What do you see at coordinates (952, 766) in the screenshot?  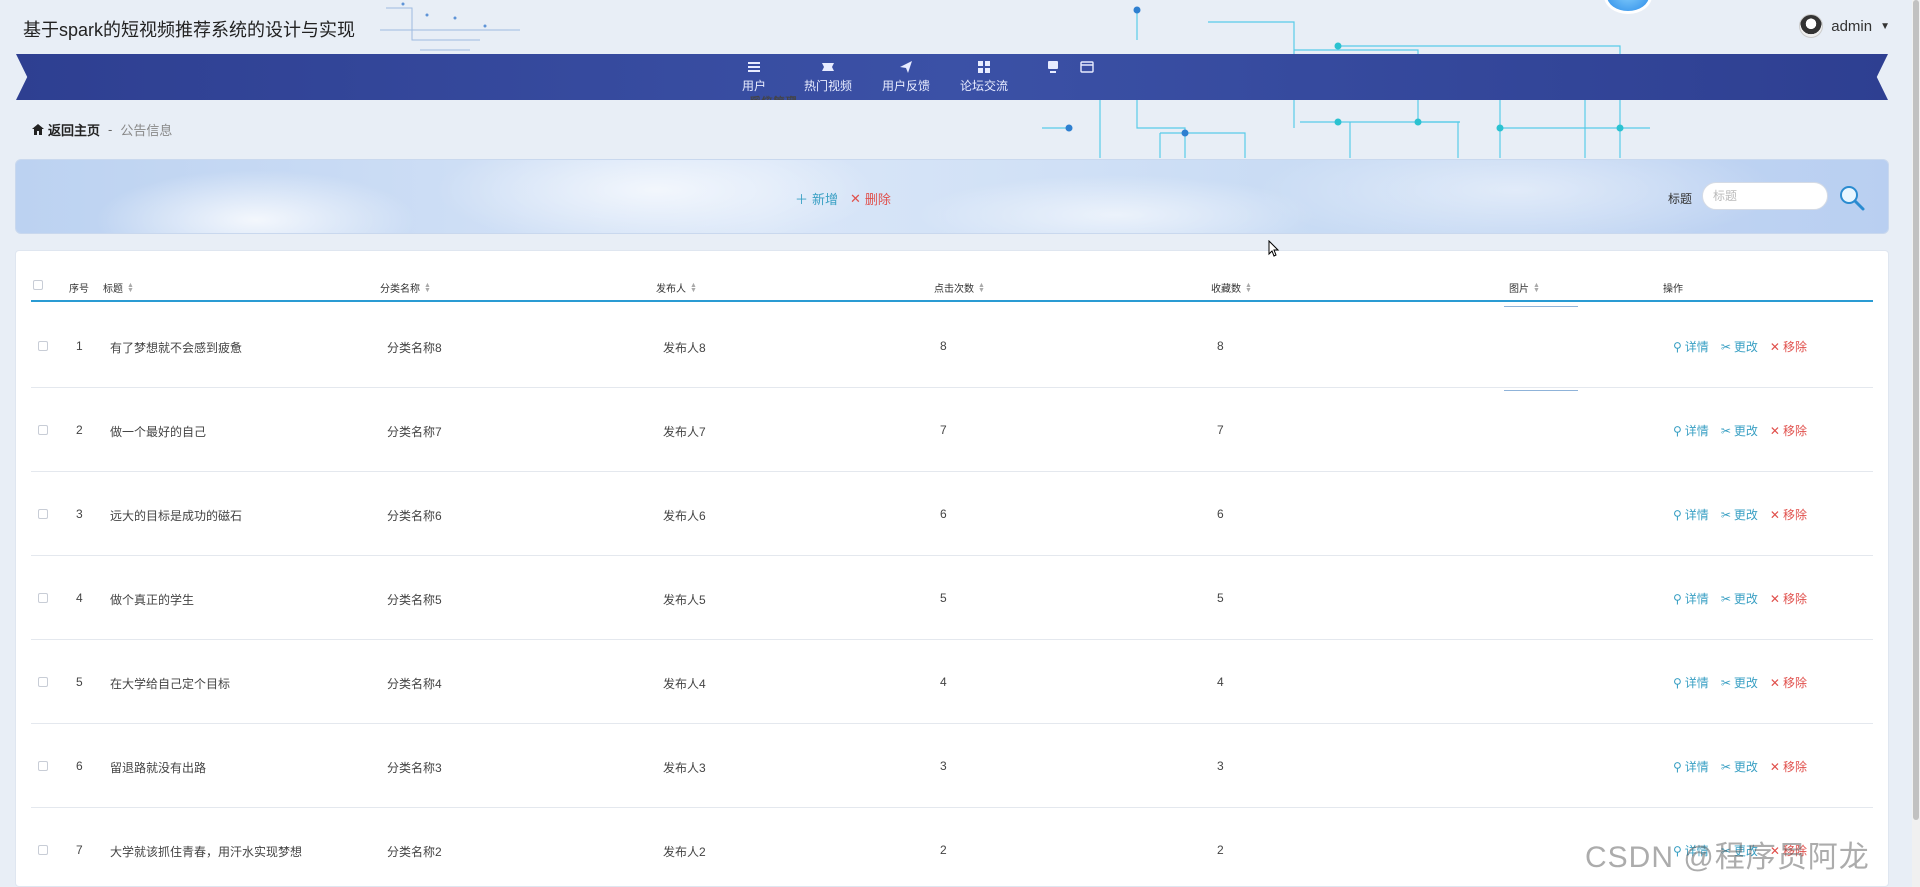 I see `table-row: 6 留退路就没有出路 分类名称3 发布人3 3 3 ⚲ 详情 ✂ 更改 ✕ 移除` at bounding box center [952, 766].